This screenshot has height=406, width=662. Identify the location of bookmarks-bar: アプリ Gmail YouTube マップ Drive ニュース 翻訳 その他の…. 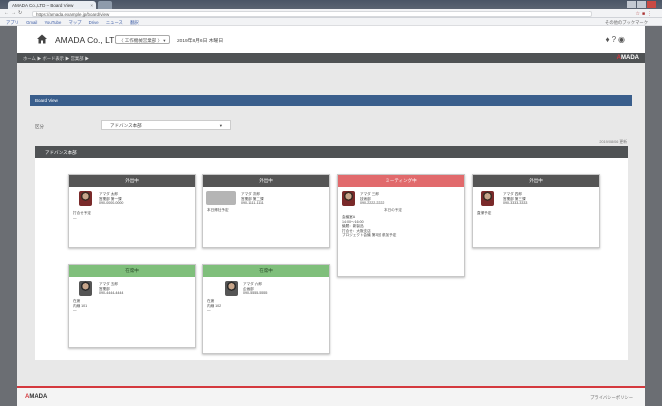
(331, 22).